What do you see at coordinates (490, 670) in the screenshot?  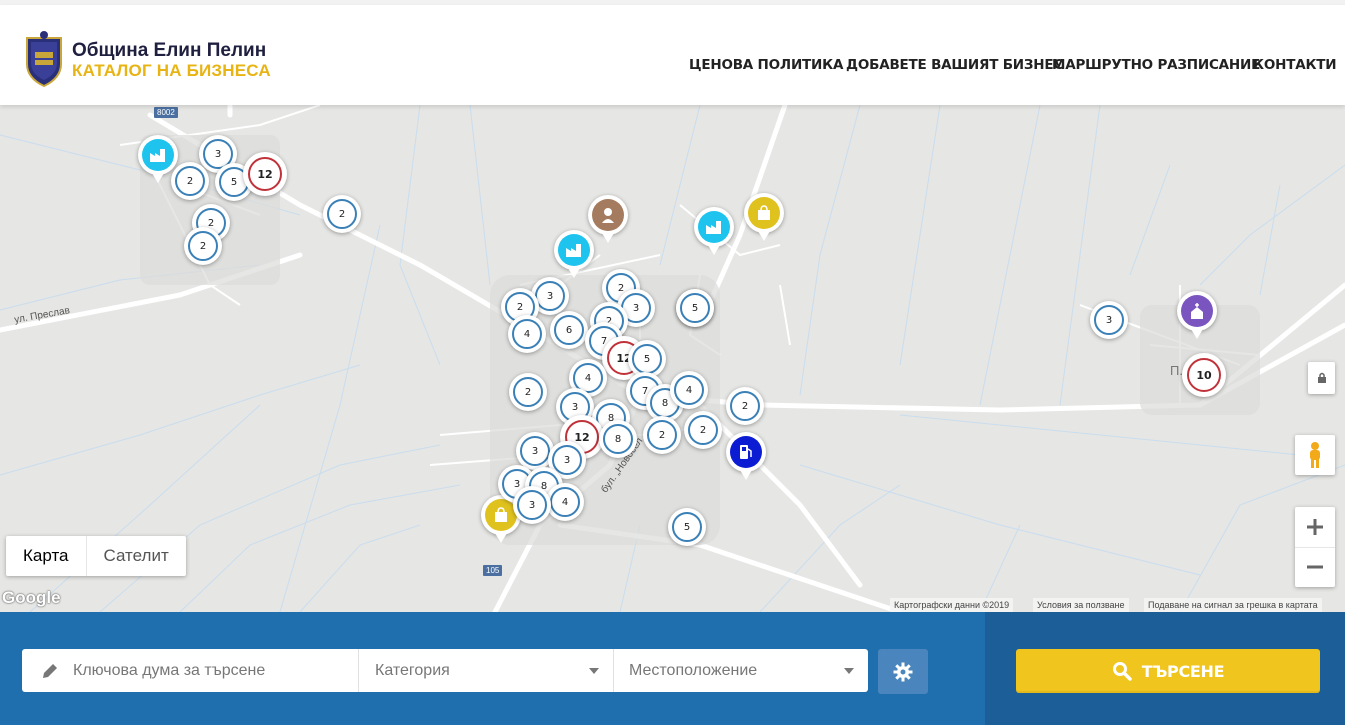 I see `category-select: Категория` at bounding box center [490, 670].